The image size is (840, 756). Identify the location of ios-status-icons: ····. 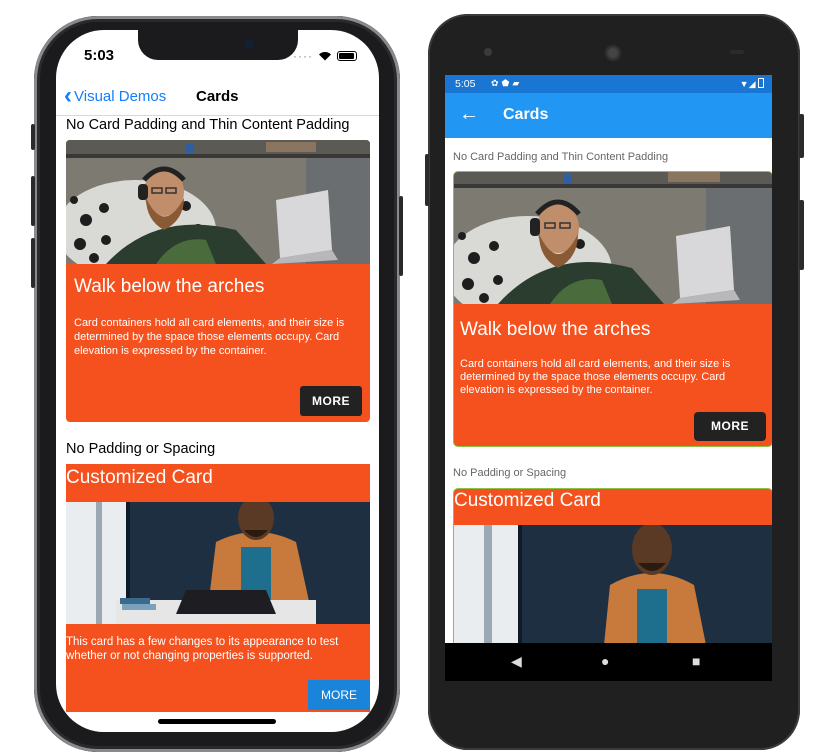
(325, 56).